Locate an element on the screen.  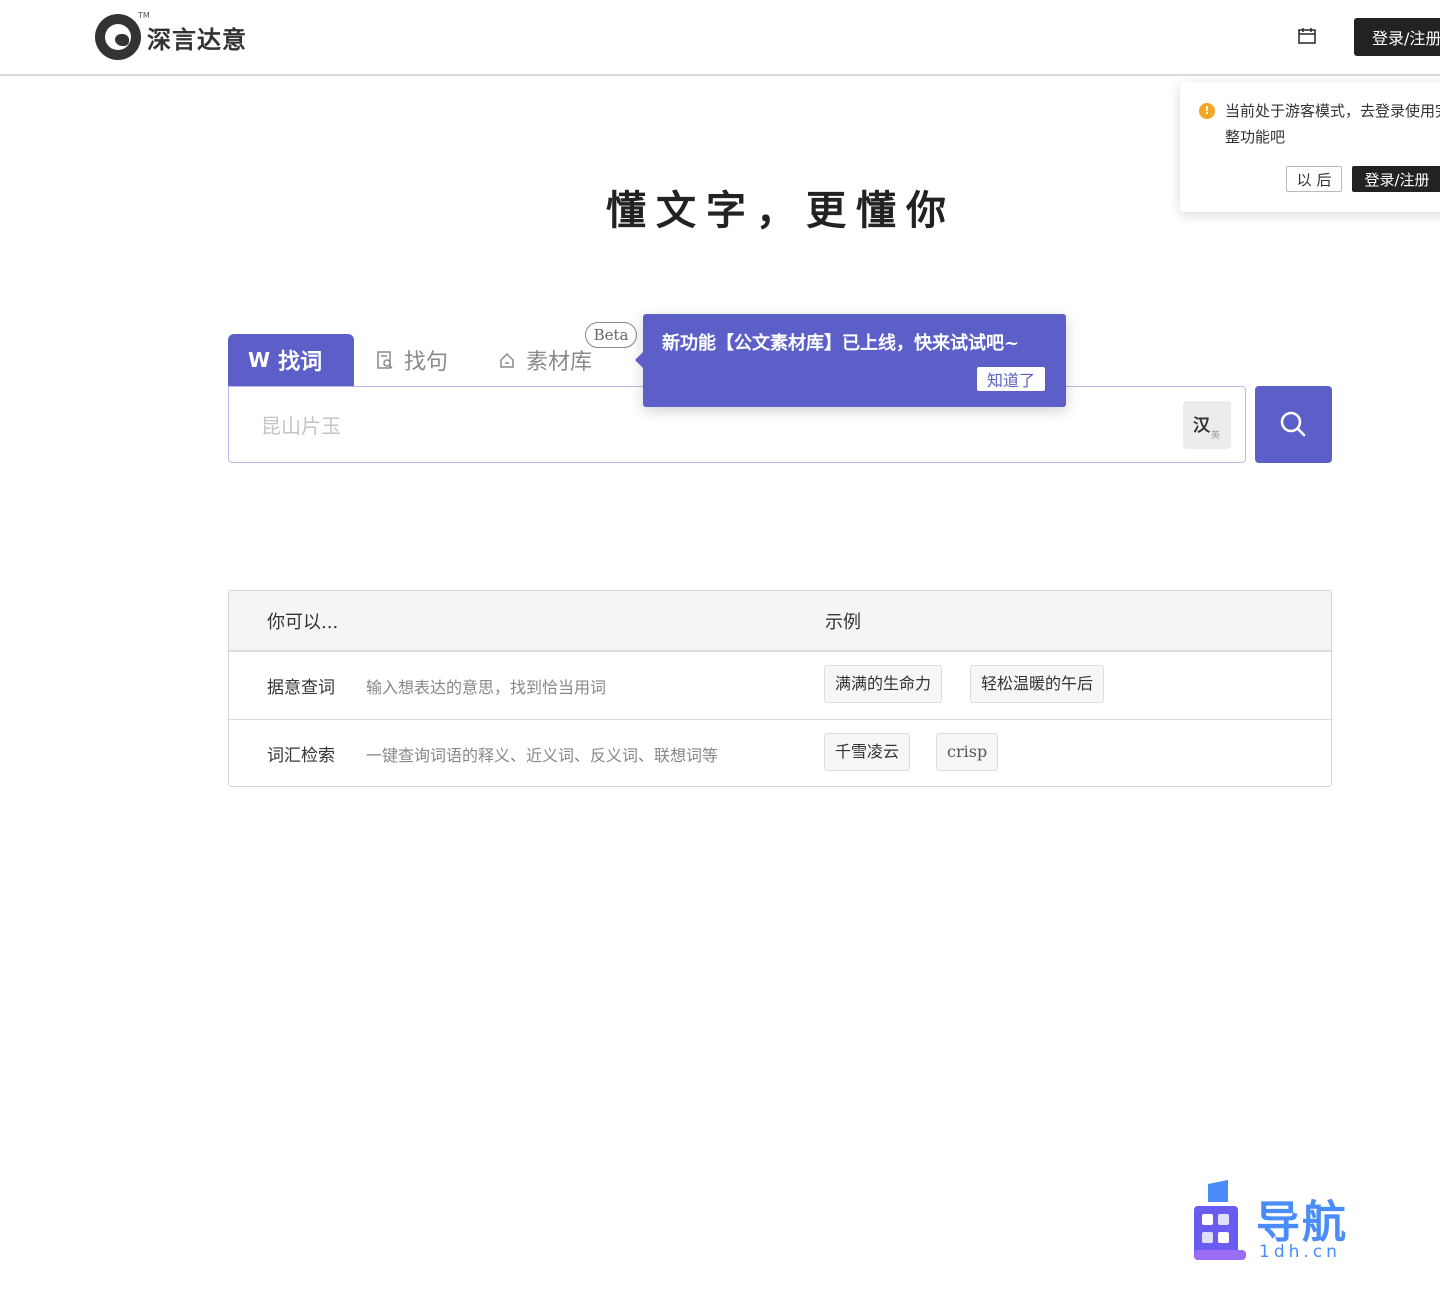
header-examples: 示例 is located at coordinates (843, 622).